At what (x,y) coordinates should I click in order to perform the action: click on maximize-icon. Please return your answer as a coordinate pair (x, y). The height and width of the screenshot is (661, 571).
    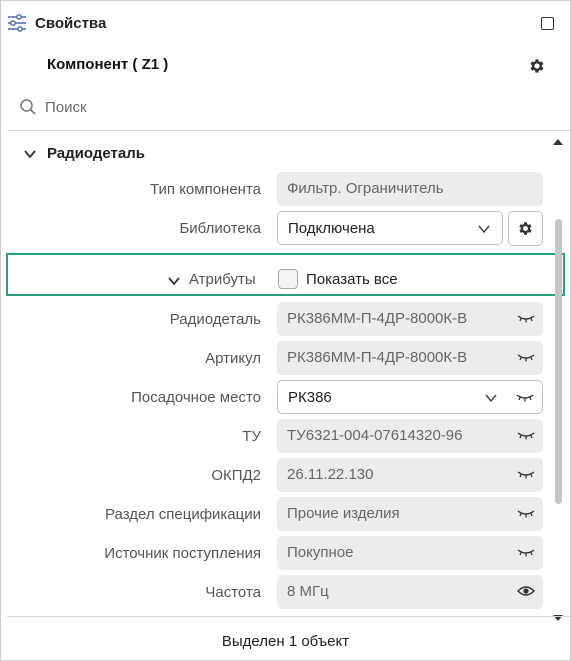
    Looking at the image, I should click on (547, 23).